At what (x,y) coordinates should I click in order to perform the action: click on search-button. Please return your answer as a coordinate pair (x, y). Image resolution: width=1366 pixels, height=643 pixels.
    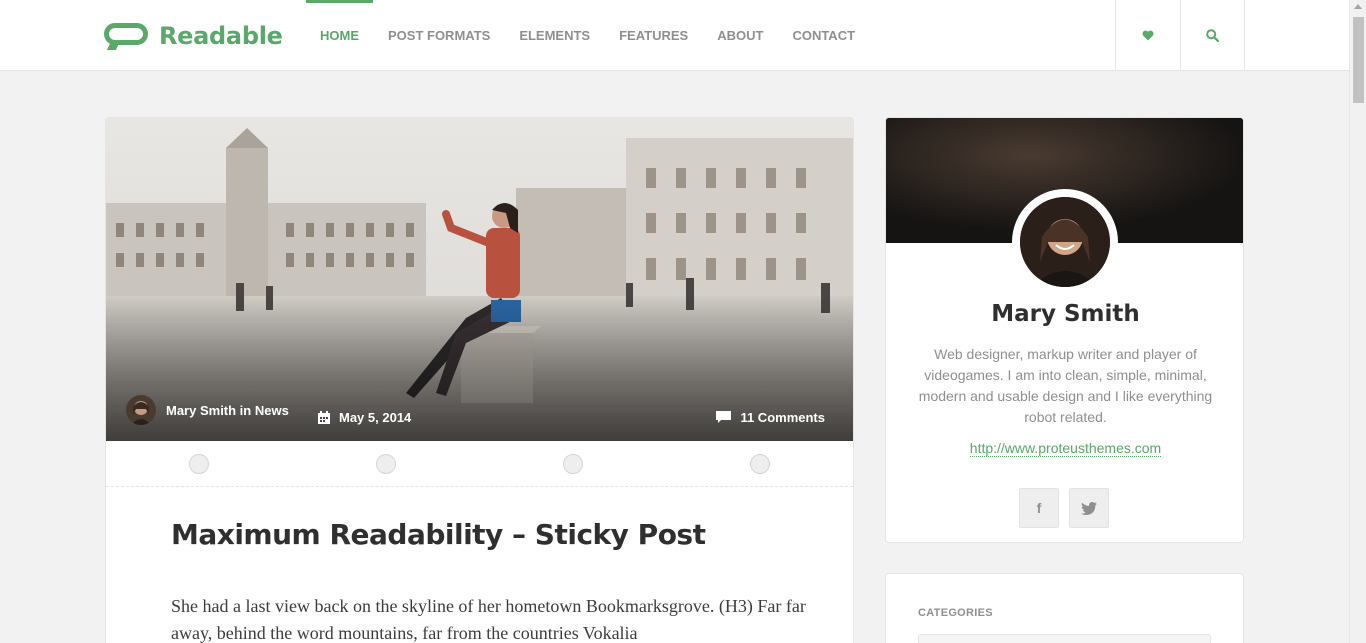
    Looking at the image, I should click on (1212, 35).